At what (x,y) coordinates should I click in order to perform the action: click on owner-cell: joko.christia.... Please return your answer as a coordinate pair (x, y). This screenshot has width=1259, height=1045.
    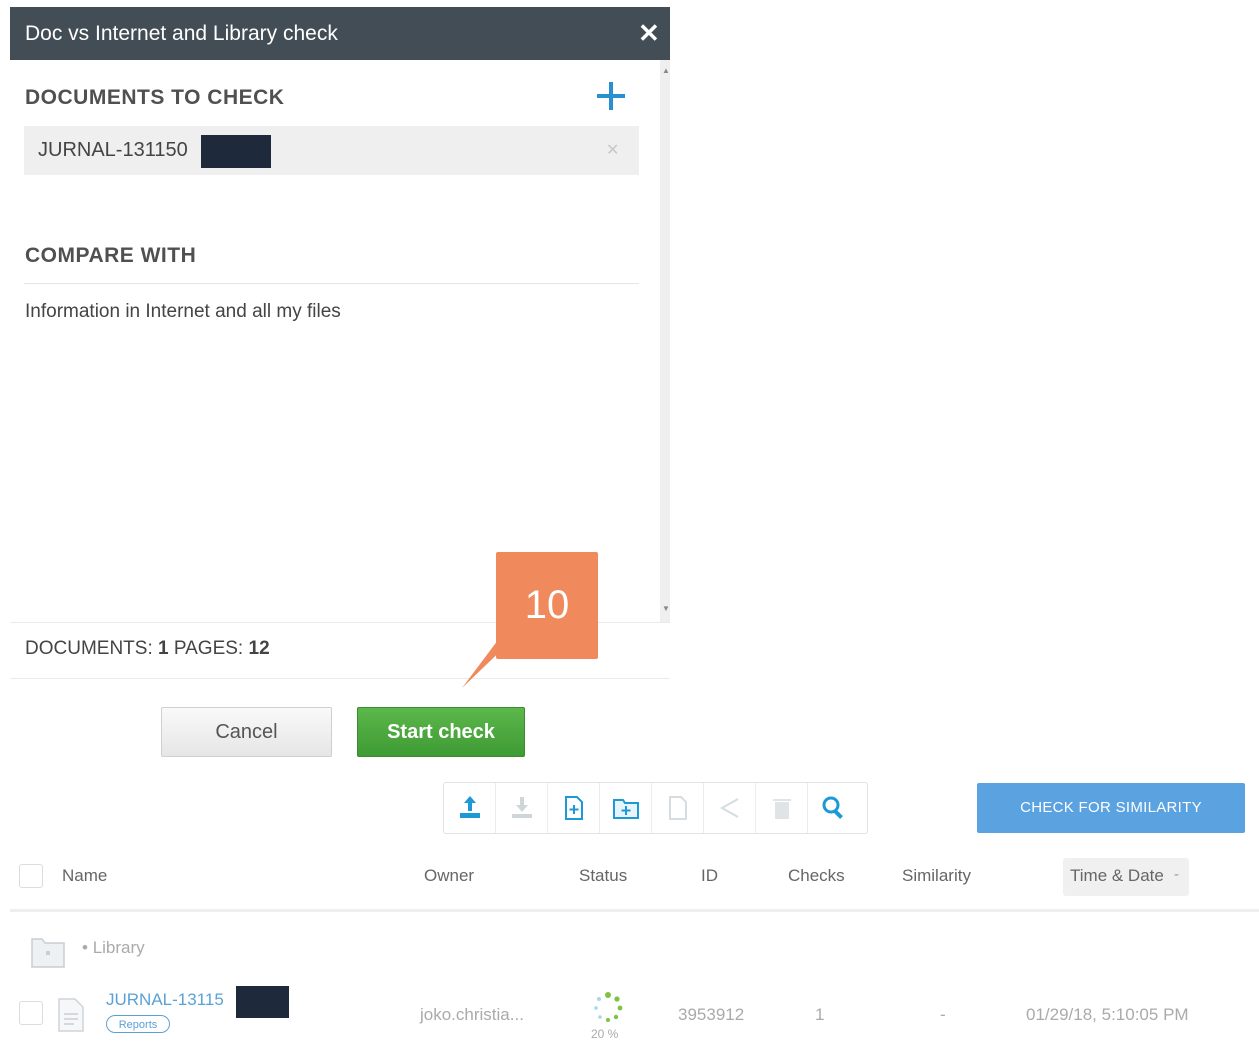
    Looking at the image, I should click on (472, 1014).